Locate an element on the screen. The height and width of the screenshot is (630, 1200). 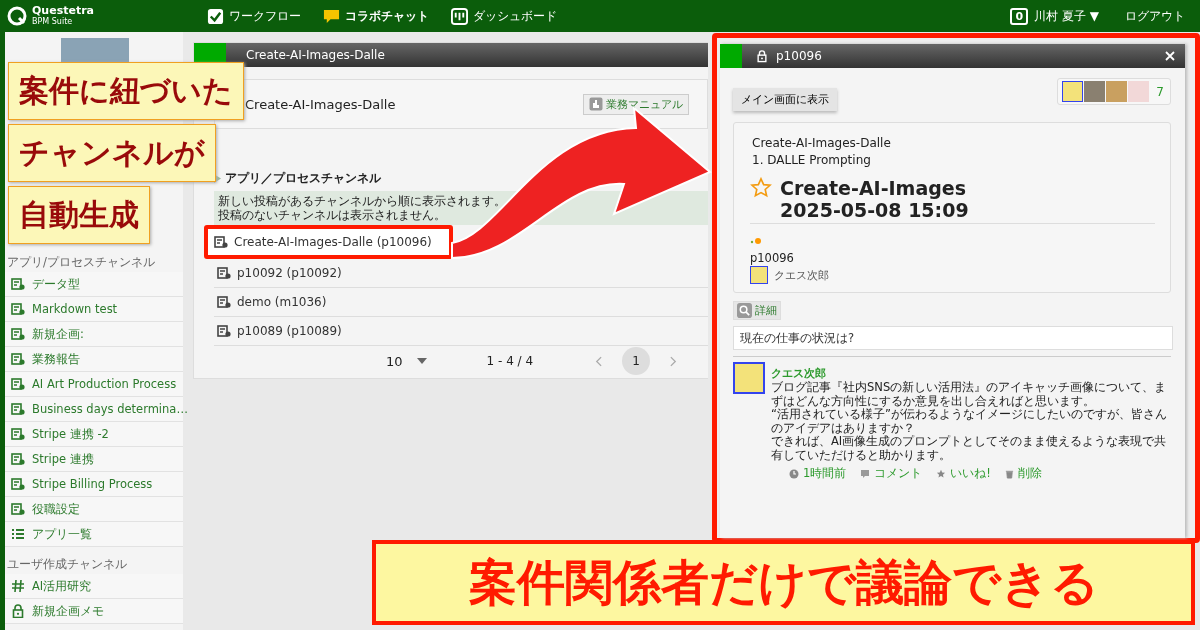
detail-button: 詳細 is located at coordinates (757, 310).